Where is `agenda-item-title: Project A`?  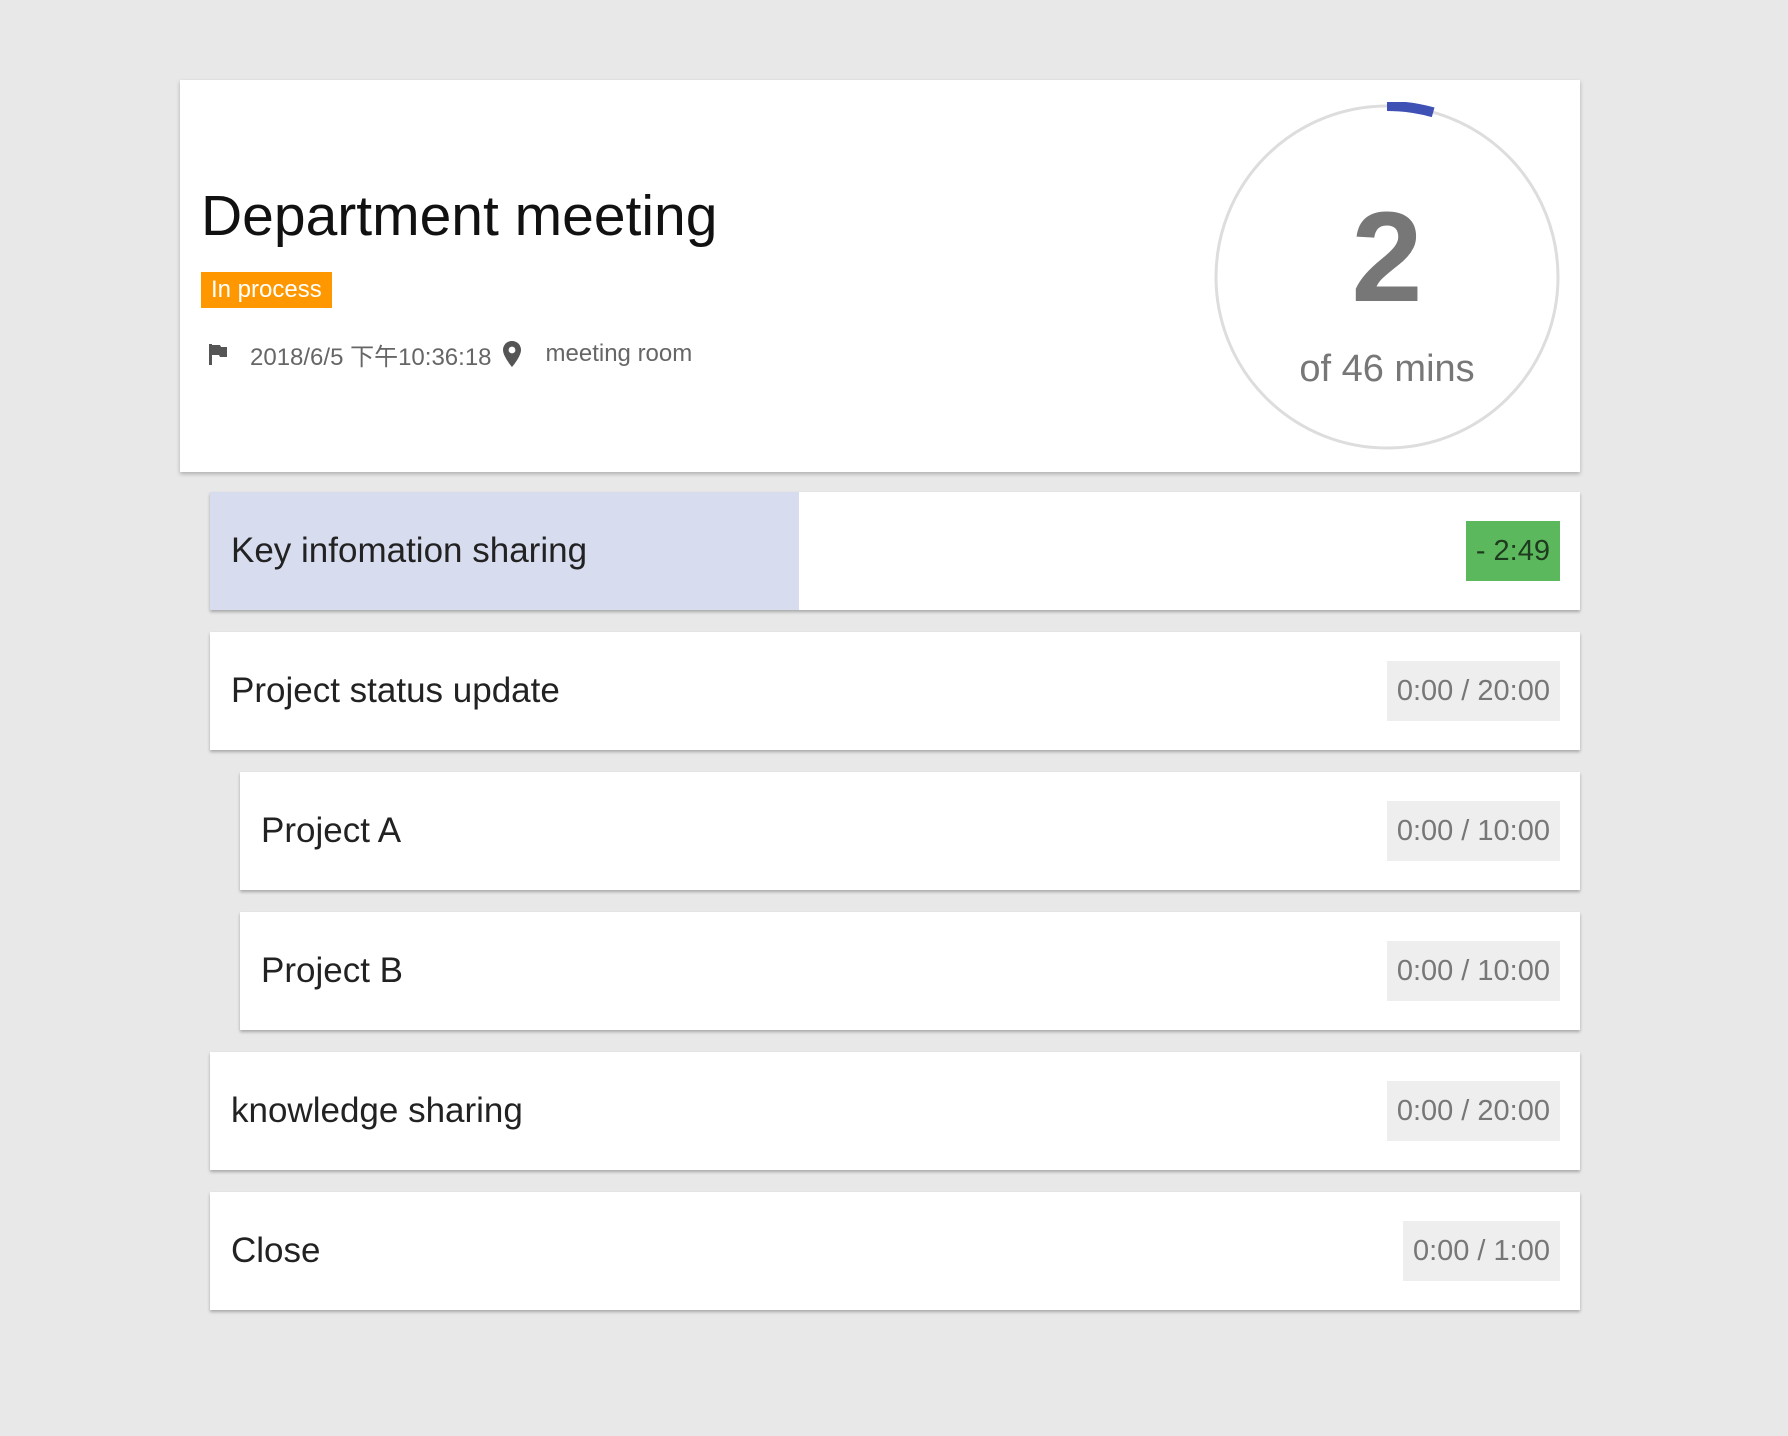 agenda-item-title: Project A is located at coordinates (331, 830).